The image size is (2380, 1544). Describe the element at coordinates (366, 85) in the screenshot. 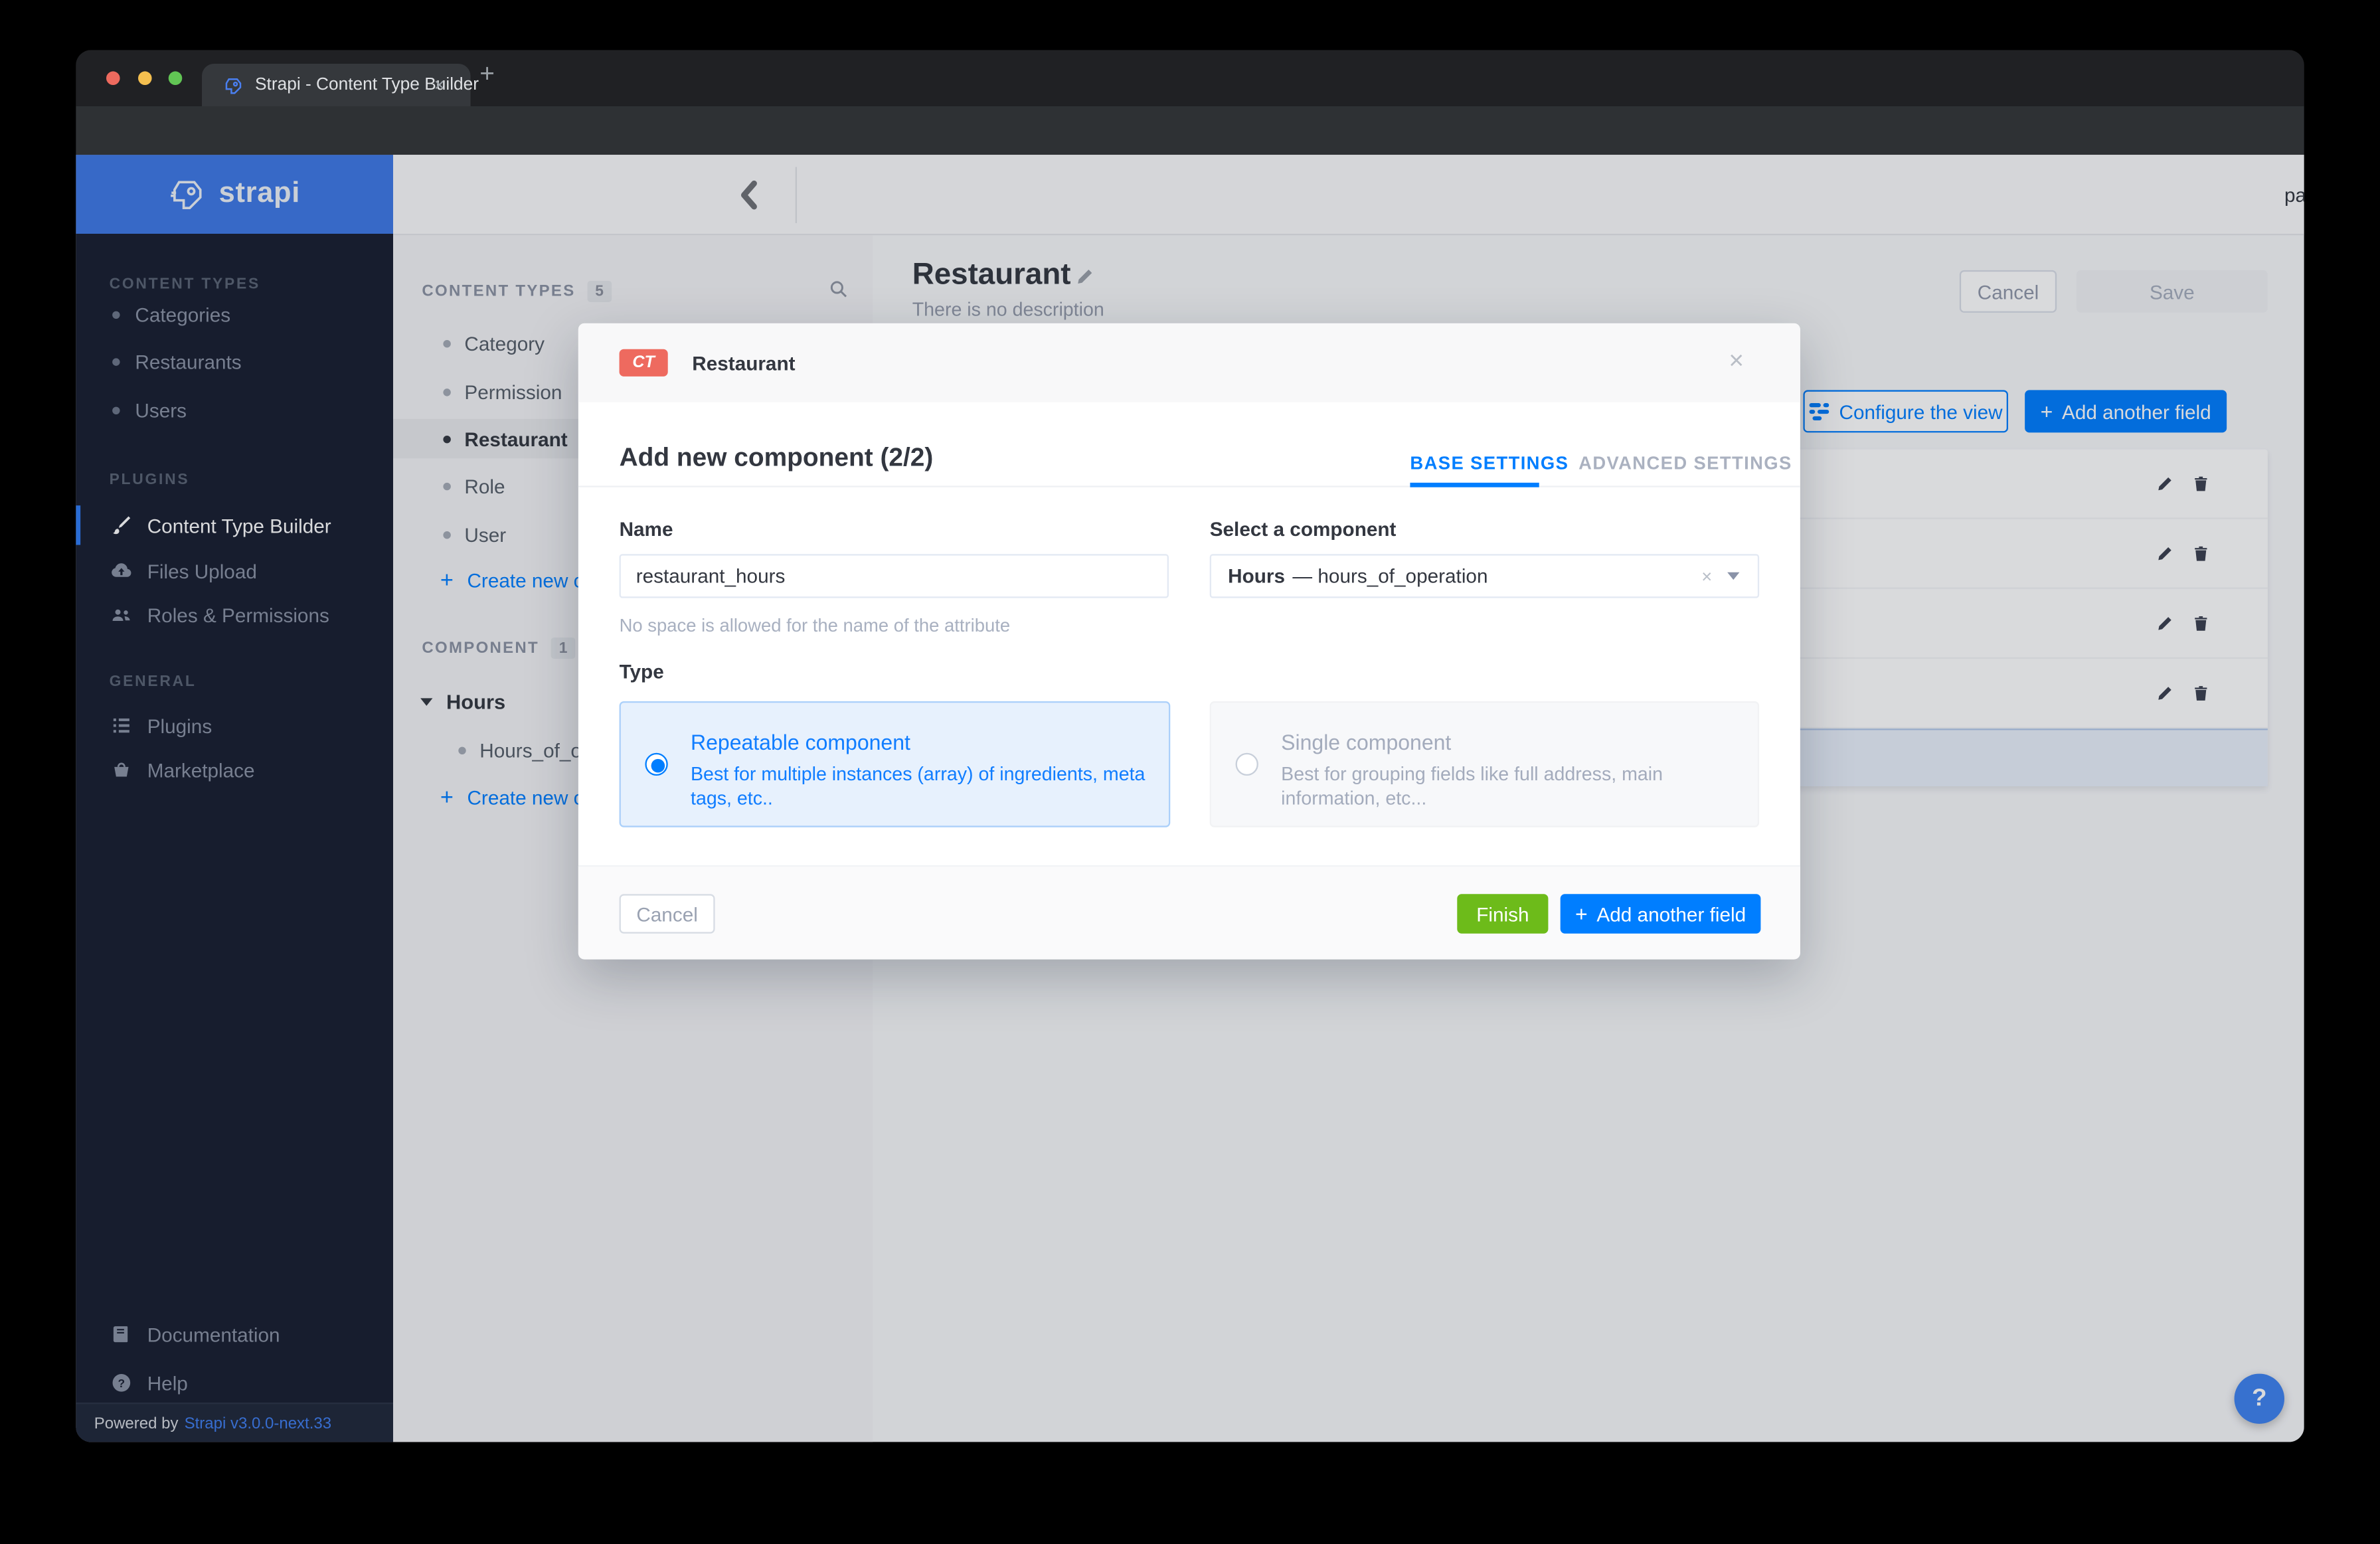

I see `tab-title: Strapi - Content Type Builder` at that location.